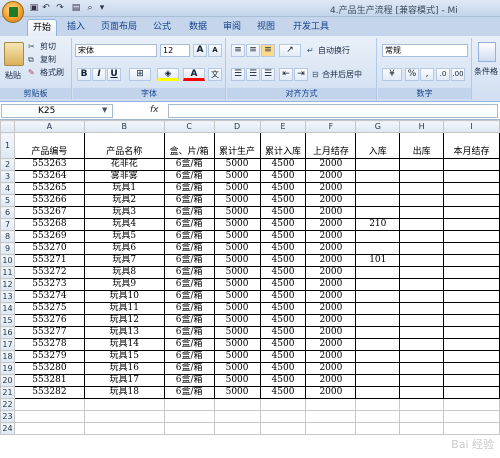  I want to click on tab-developer: 开发工具, so click(311, 27).